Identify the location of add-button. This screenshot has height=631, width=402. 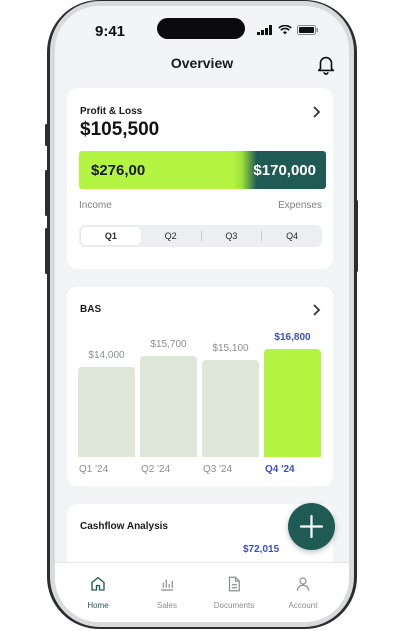
(311, 526).